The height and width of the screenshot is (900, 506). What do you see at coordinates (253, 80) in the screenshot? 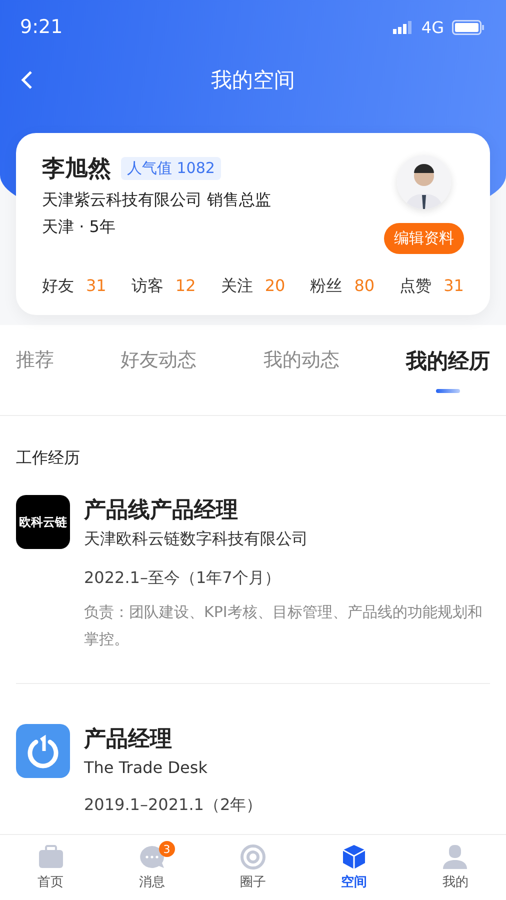
I see `page-title: 我的空间` at bounding box center [253, 80].